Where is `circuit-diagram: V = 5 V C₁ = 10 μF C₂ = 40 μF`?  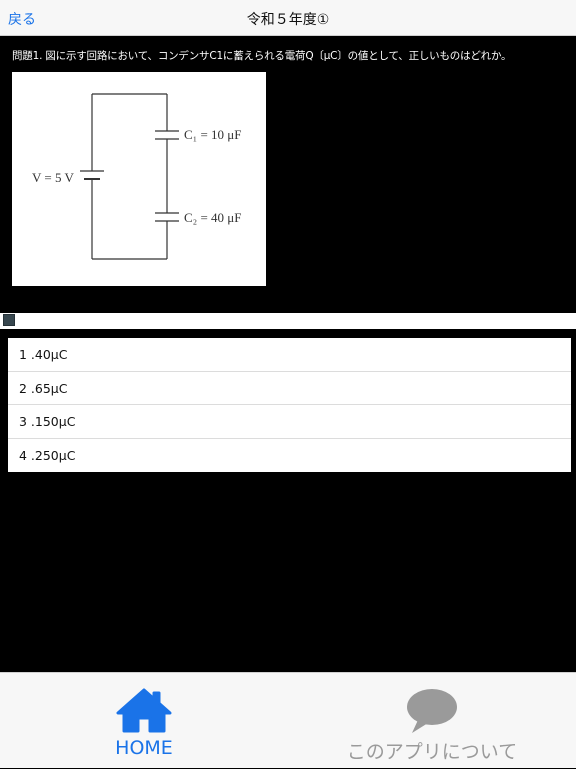
circuit-diagram: V = 5 V C₁ = 10 μF C₂ = 40 μF is located at coordinates (139, 179).